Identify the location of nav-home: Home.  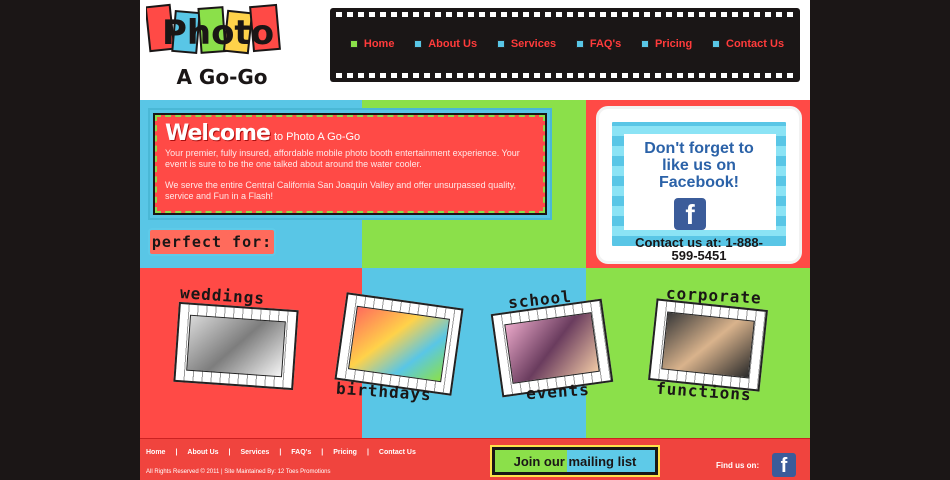
(371, 44).